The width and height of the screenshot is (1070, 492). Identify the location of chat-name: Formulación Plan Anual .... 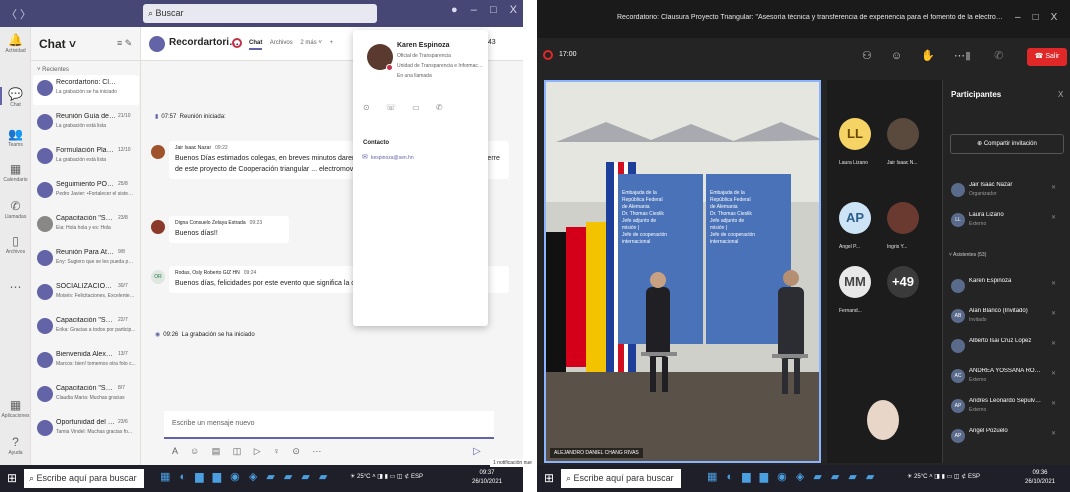
(86, 150).